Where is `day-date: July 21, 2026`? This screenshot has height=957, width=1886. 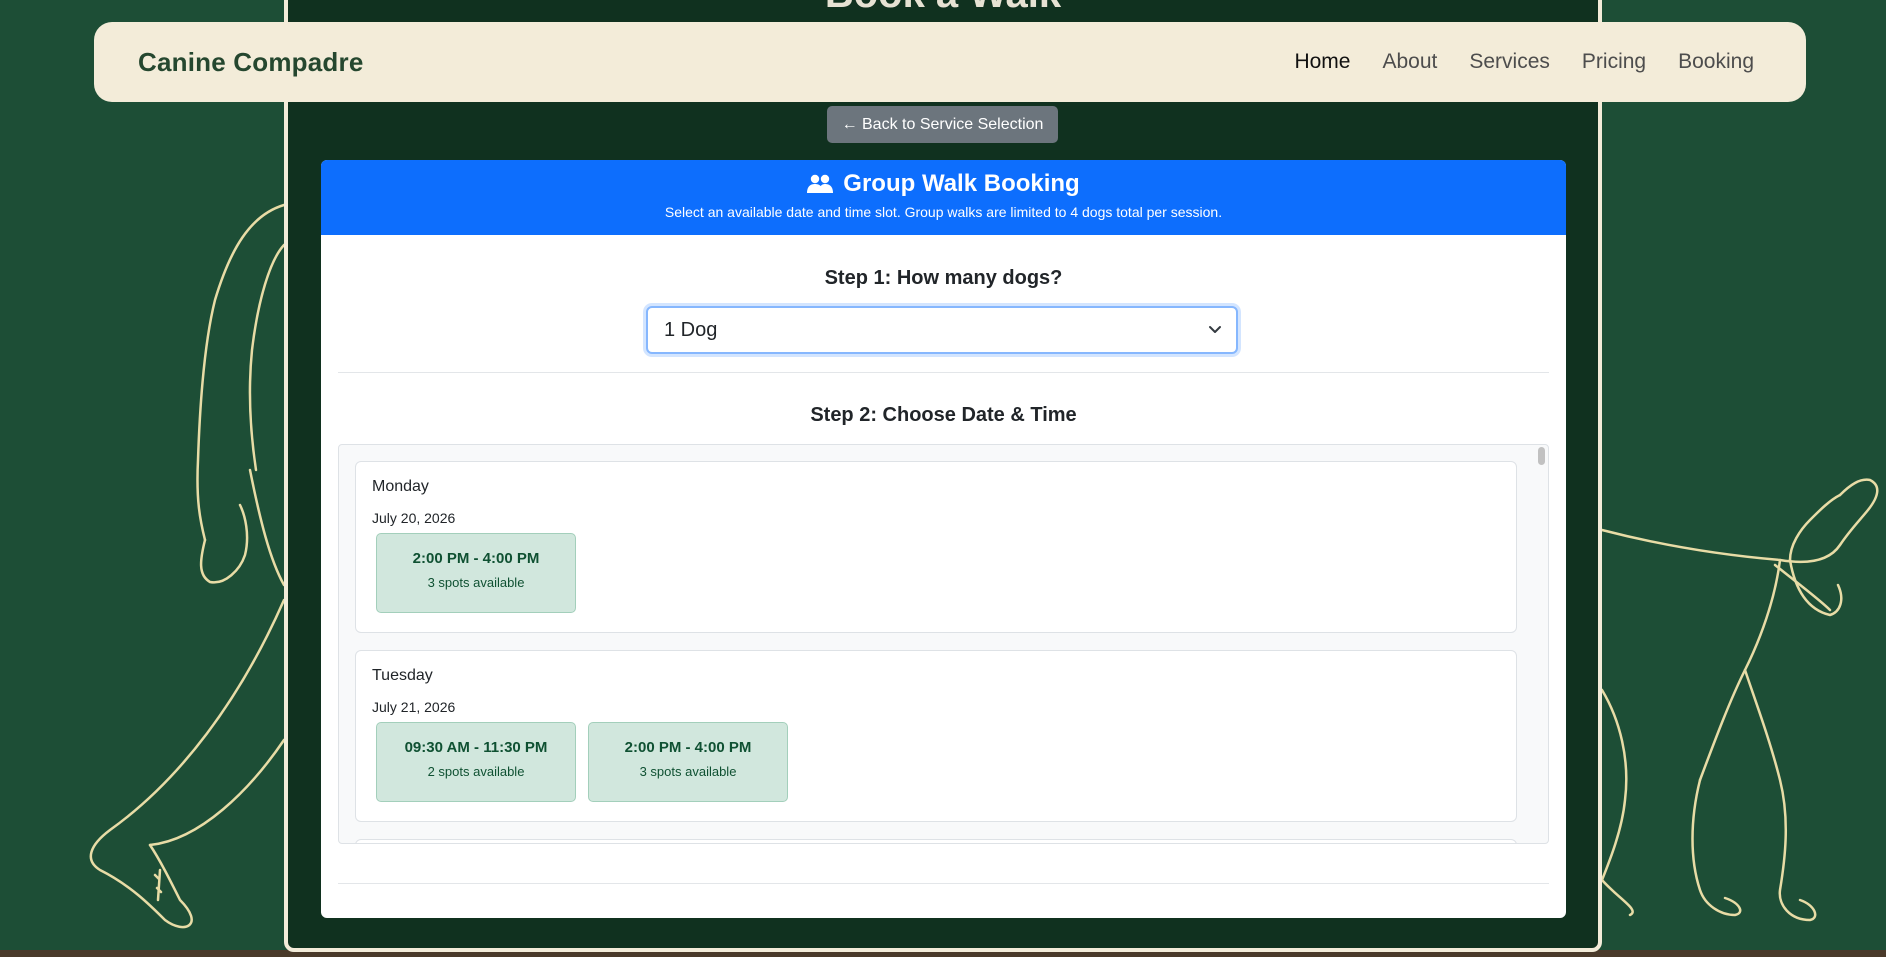
day-date: July 21, 2026 is located at coordinates (414, 707).